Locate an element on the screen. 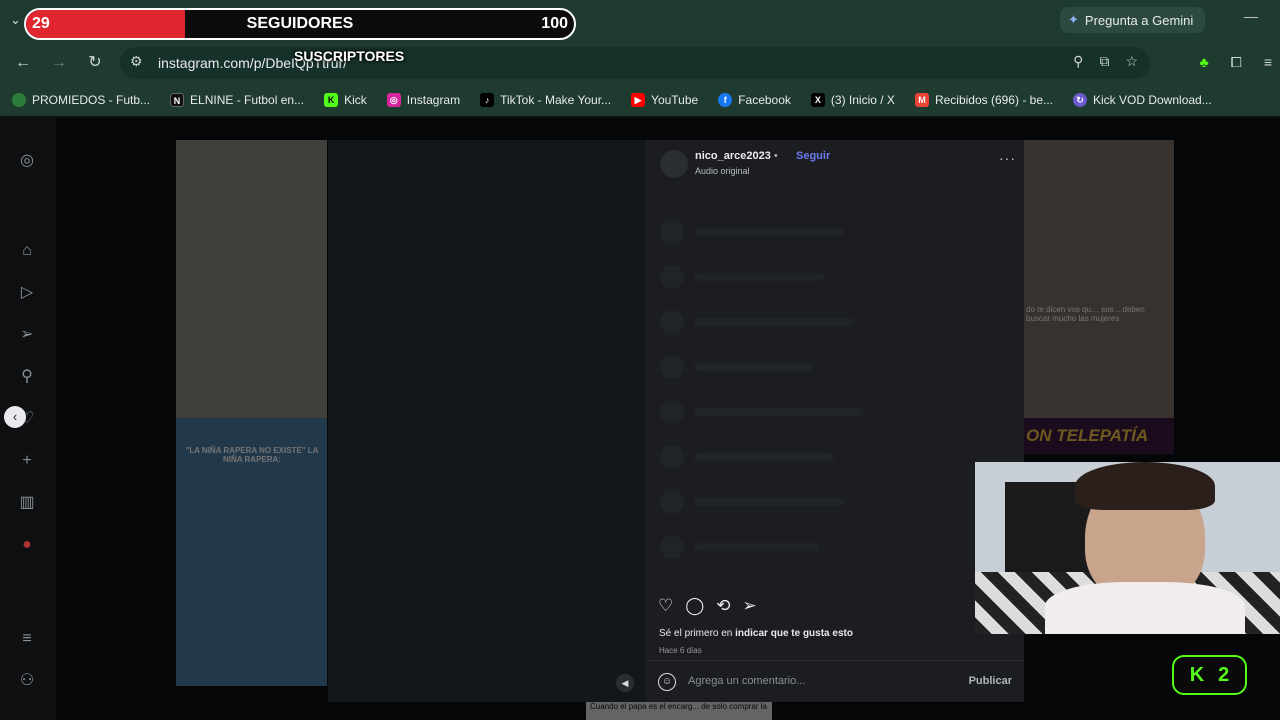  instagram-logo-icon: ◎ is located at coordinates (27, 161).